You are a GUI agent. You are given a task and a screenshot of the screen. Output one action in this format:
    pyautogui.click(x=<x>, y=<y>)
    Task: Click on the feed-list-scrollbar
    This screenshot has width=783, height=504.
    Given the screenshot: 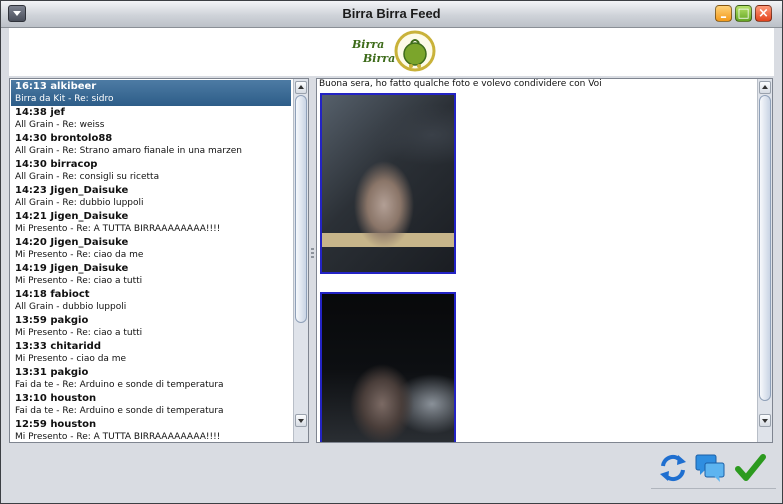 What is the action you would take?
    pyautogui.click(x=300, y=260)
    